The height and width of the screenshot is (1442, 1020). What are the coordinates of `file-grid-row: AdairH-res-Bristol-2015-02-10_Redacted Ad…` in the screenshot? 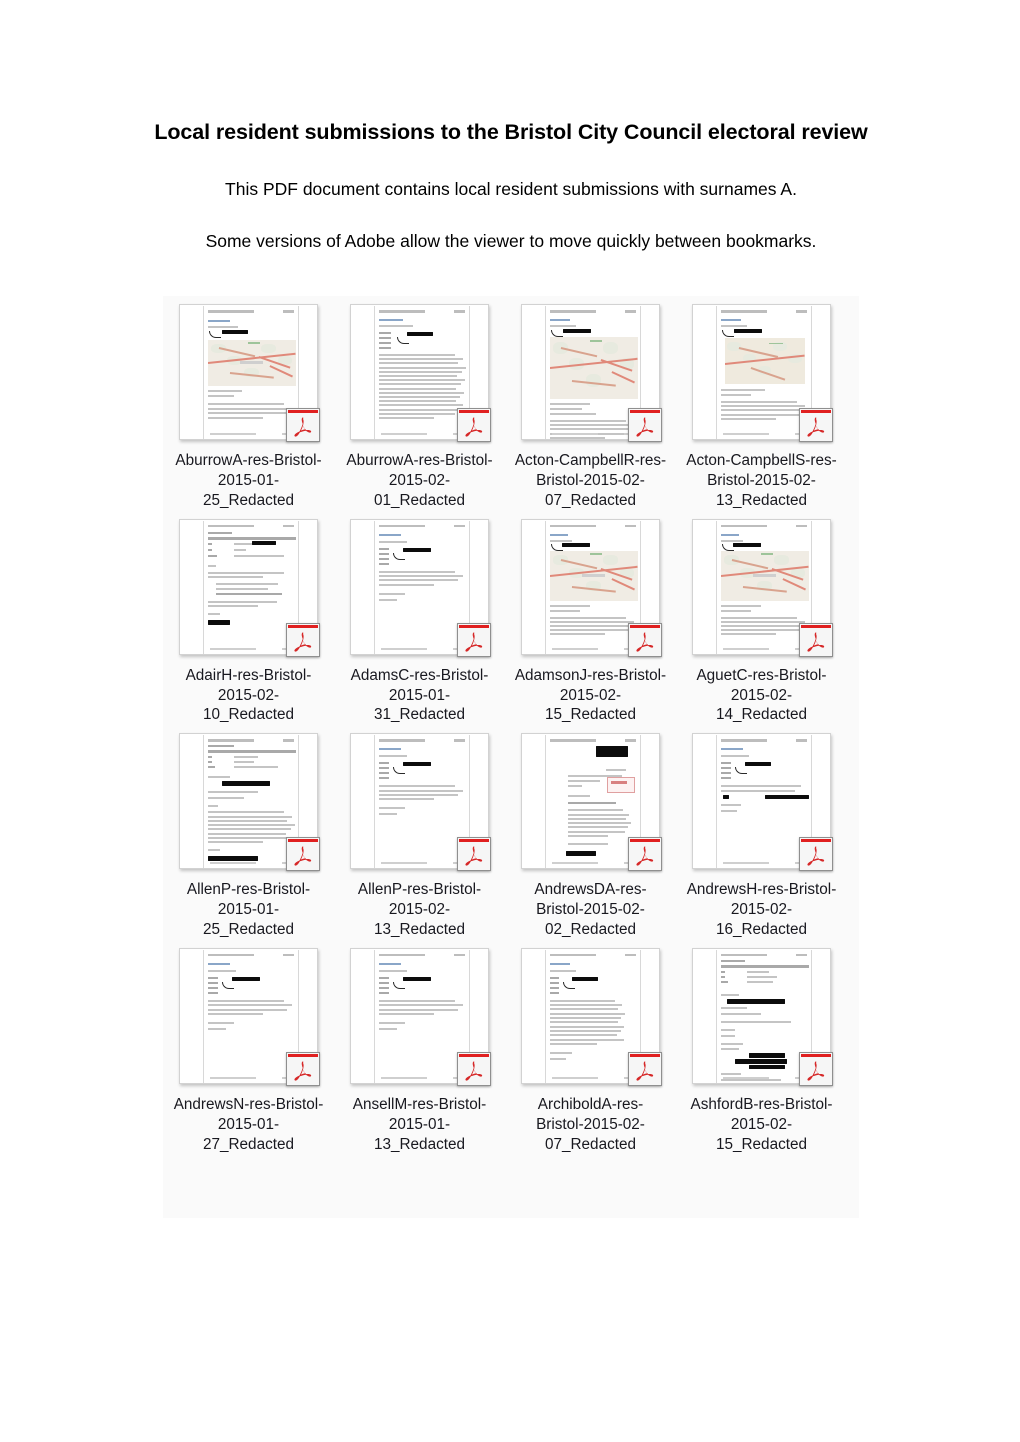 It's located at (511, 618).